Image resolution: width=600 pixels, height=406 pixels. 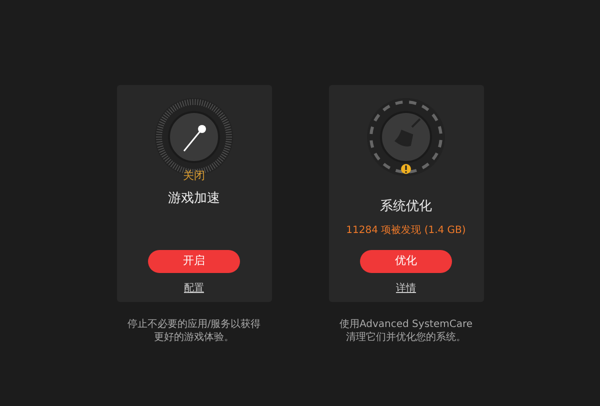 What do you see at coordinates (406, 288) in the screenshot?
I see `details-link: 详情` at bounding box center [406, 288].